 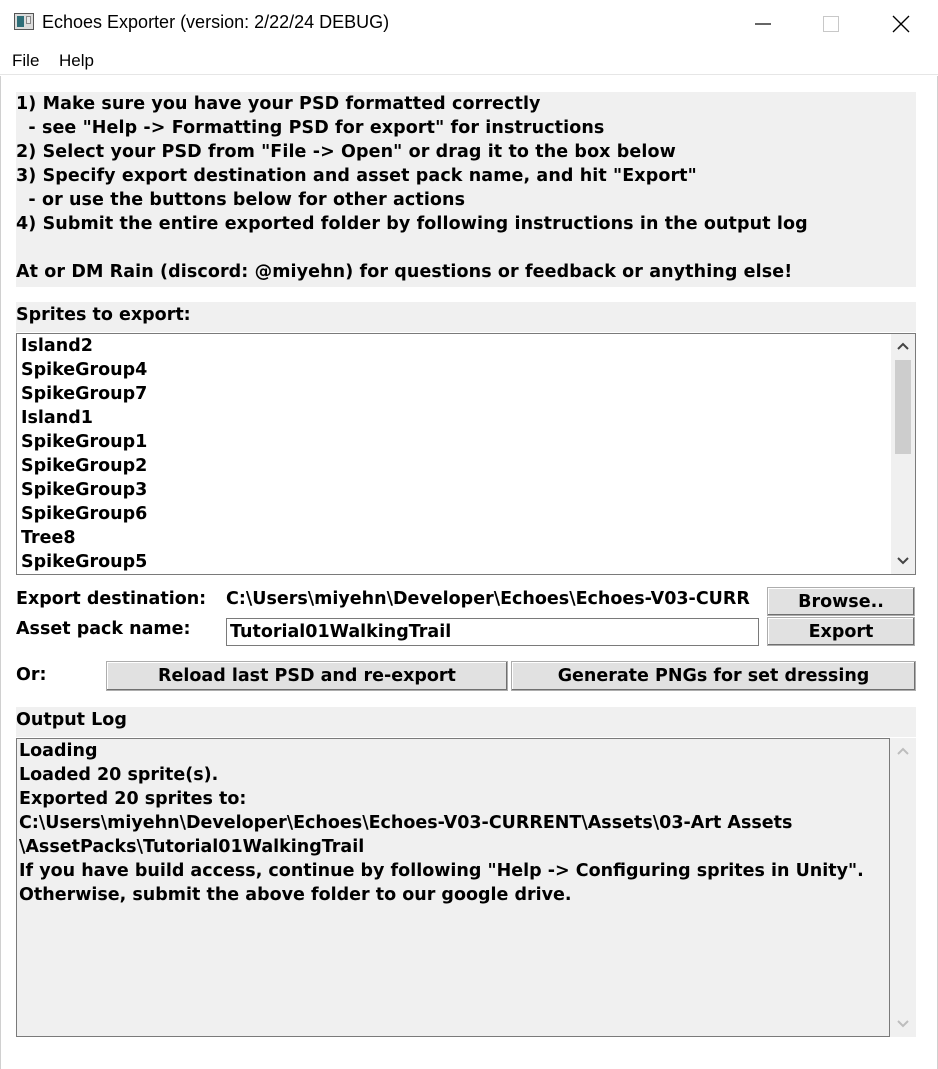 I want to click on list-item: SpikeGroup3, so click(x=84, y=490).